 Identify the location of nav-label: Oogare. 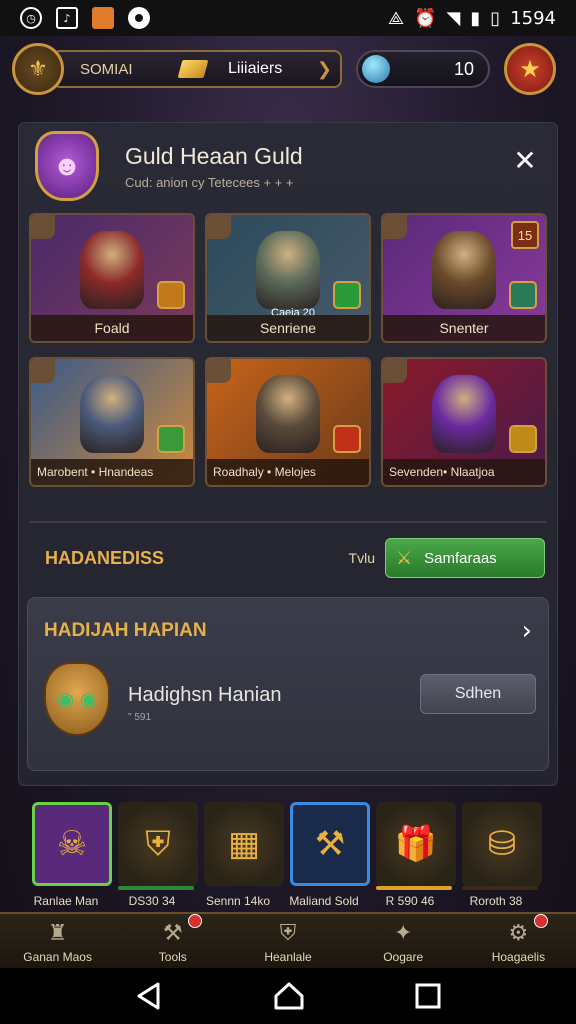
(403, 957).